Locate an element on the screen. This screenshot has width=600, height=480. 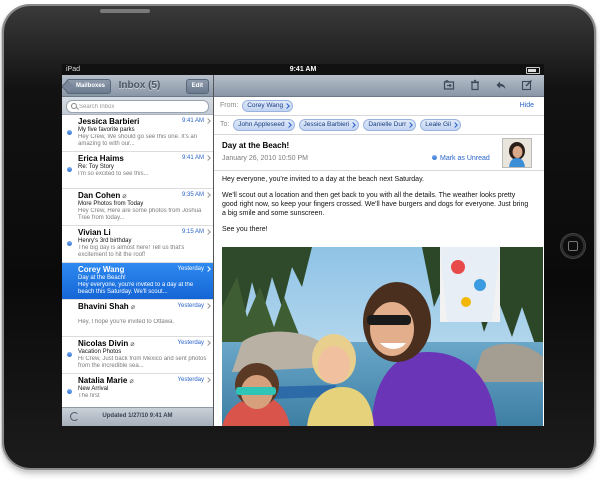
message-sender: Nicolas Divin ⌀ is located at coordinates (106, 343).